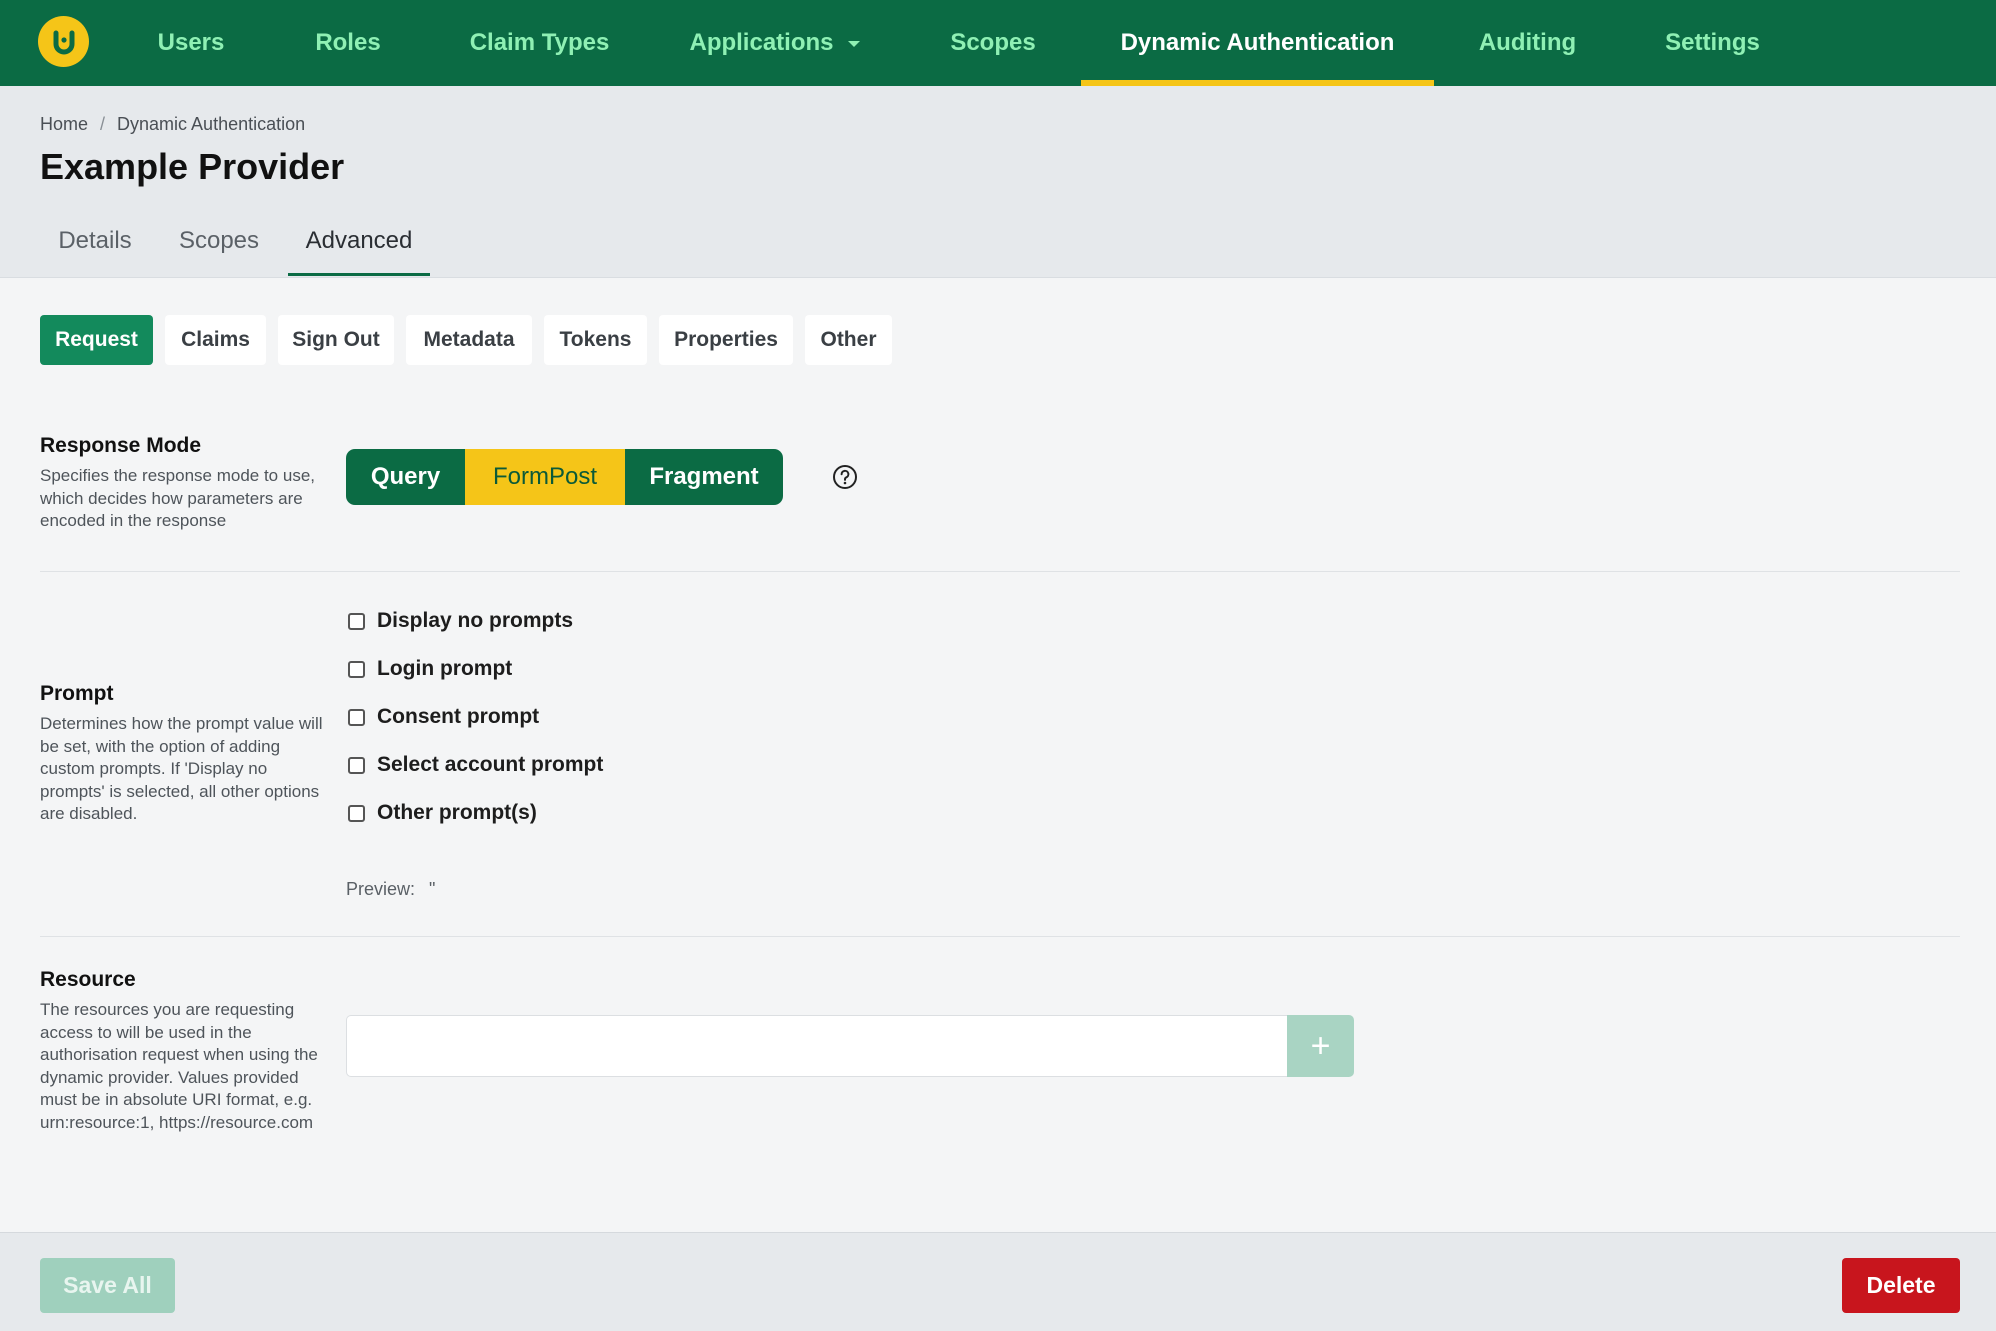  What do you see at coordinates (539, 43) in the screenshot?
I see `nav-item-claim-types: Claim Types` at bounding box center [539, 43].